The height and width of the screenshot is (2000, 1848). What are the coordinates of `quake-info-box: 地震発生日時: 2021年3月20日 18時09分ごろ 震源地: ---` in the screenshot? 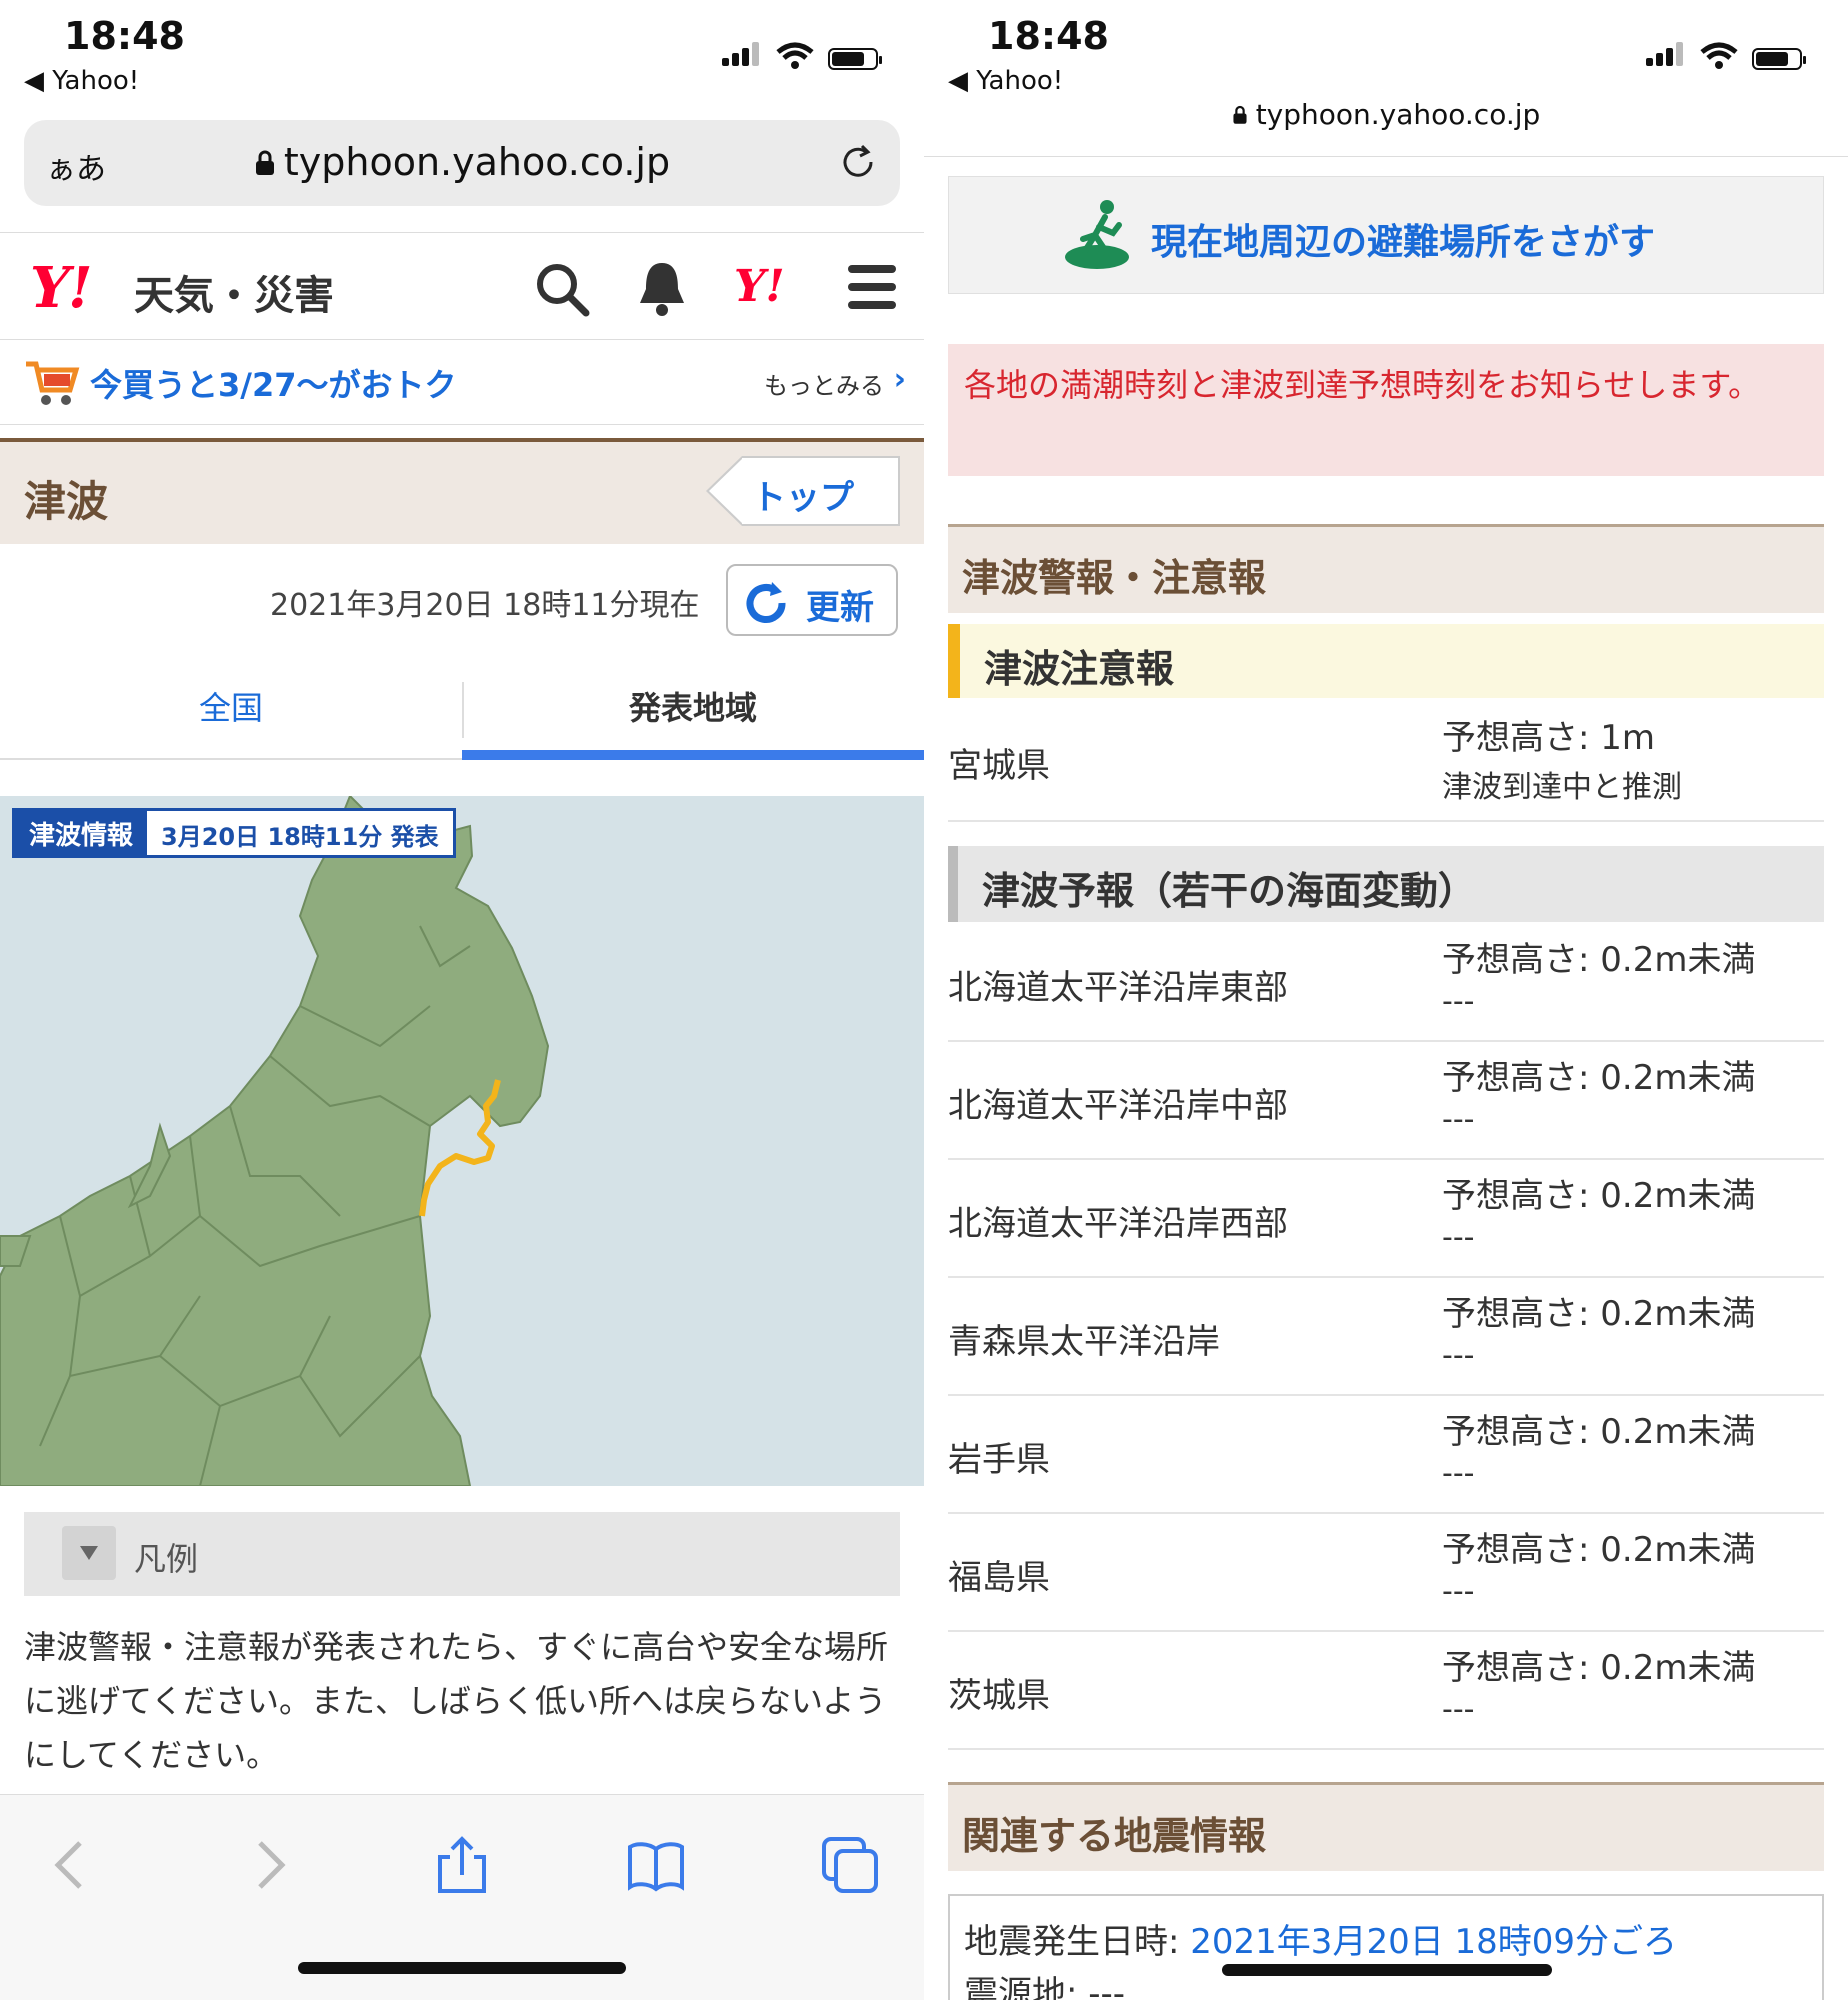 It's located at (1386, 1947).